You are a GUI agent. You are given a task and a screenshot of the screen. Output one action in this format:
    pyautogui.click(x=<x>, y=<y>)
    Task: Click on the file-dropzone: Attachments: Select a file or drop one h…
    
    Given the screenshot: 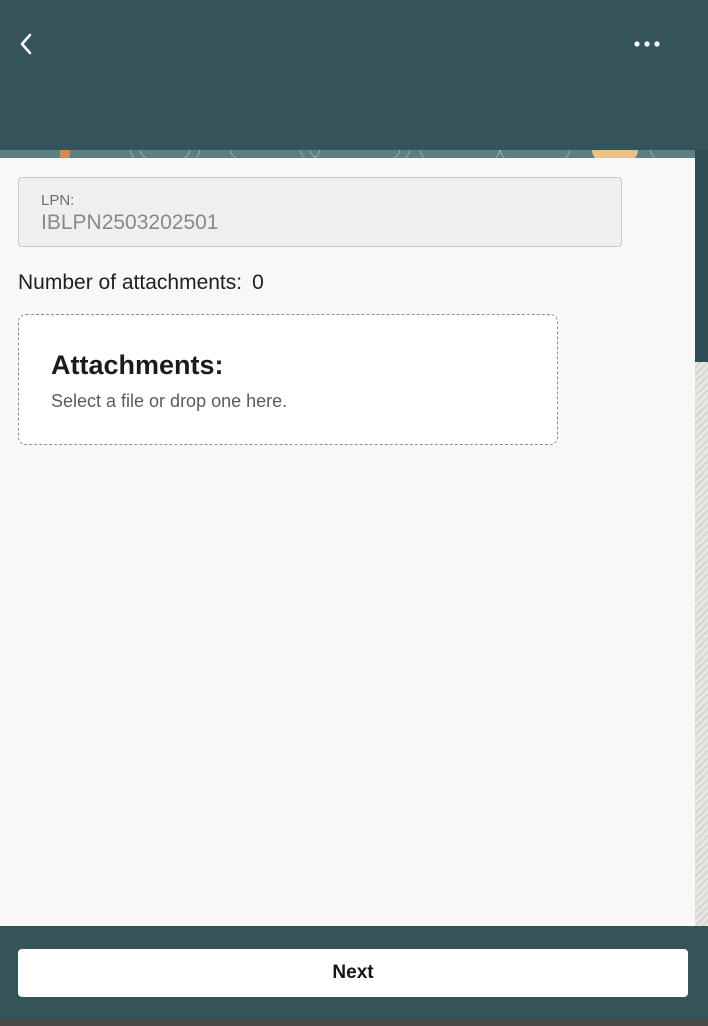 What is the action you would take?
    pyautogui.click(x=288, y=379)
    